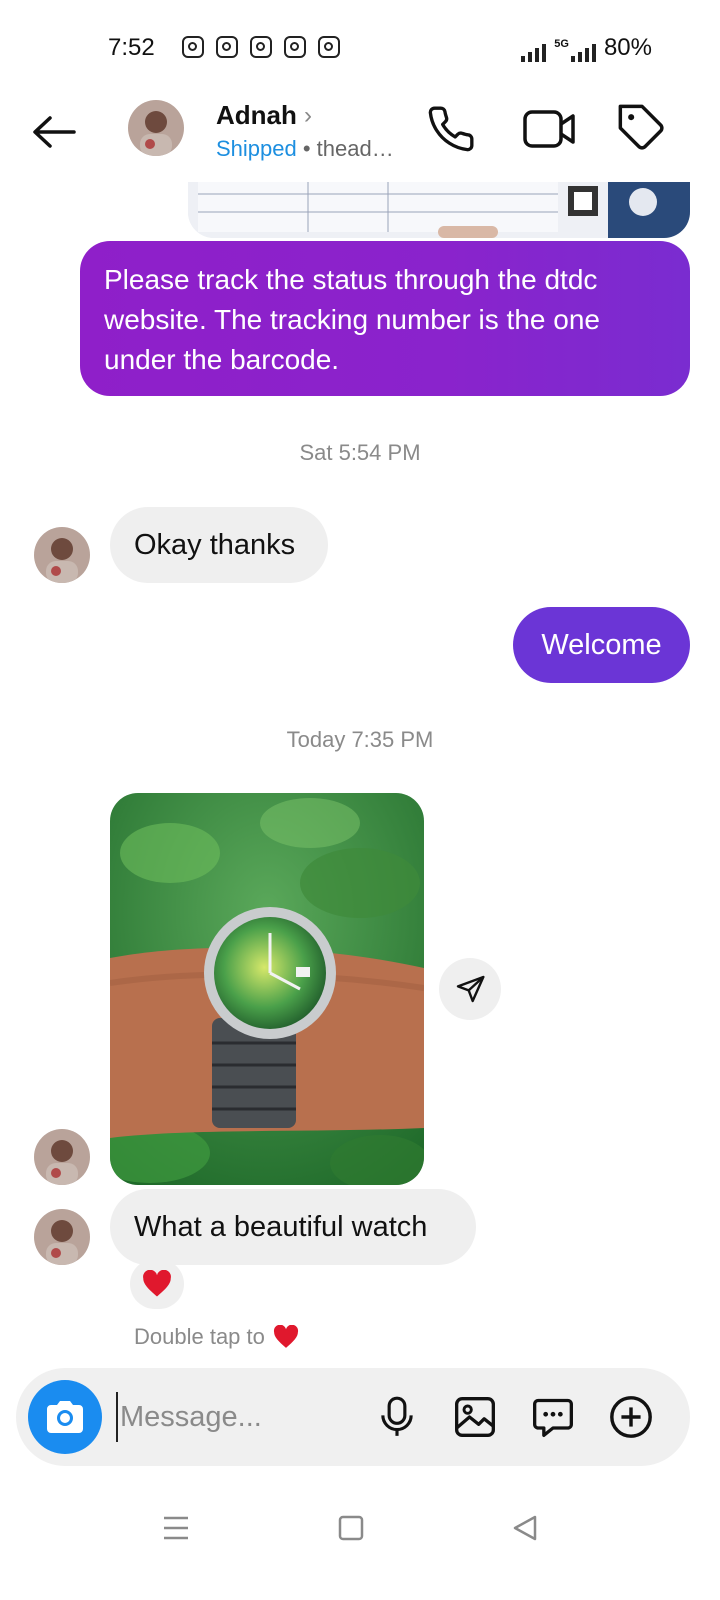 This screenshot has height=1600, width=720. Describe the element at coordinates (267, 989) in the screenshot. I see `watch-photo` at that location.